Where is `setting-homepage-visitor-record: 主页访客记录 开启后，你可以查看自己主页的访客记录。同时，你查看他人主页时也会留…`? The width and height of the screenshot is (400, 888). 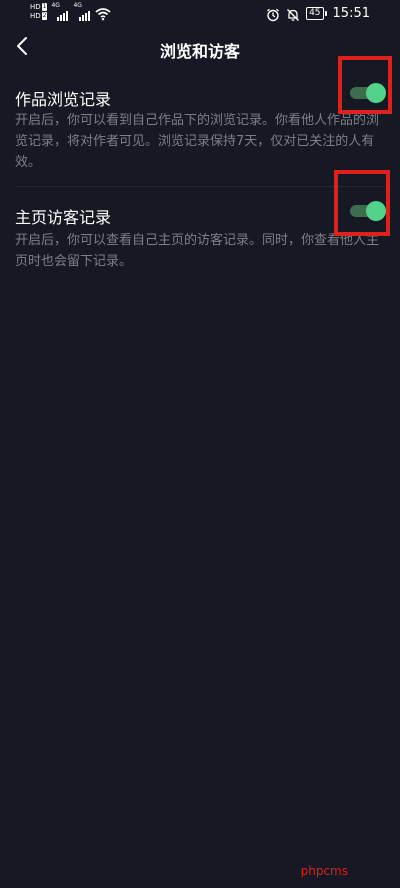
setting-homepage-visitor-record: 主页访客记录 开启后，你可以查看自己主页的访客记录。同时，你查看他人主页时也会留… is located at coordinates (200, 223).